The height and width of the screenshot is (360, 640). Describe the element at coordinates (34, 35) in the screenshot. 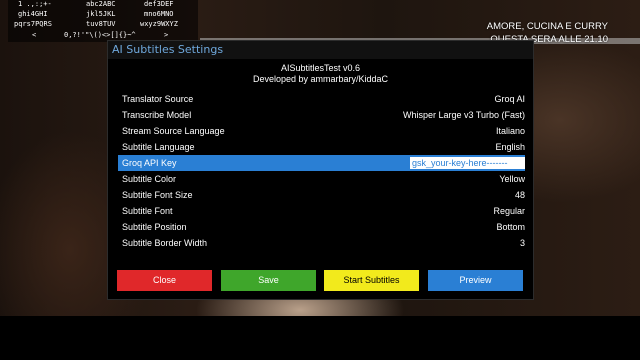

I see `key-left: <` at that location.